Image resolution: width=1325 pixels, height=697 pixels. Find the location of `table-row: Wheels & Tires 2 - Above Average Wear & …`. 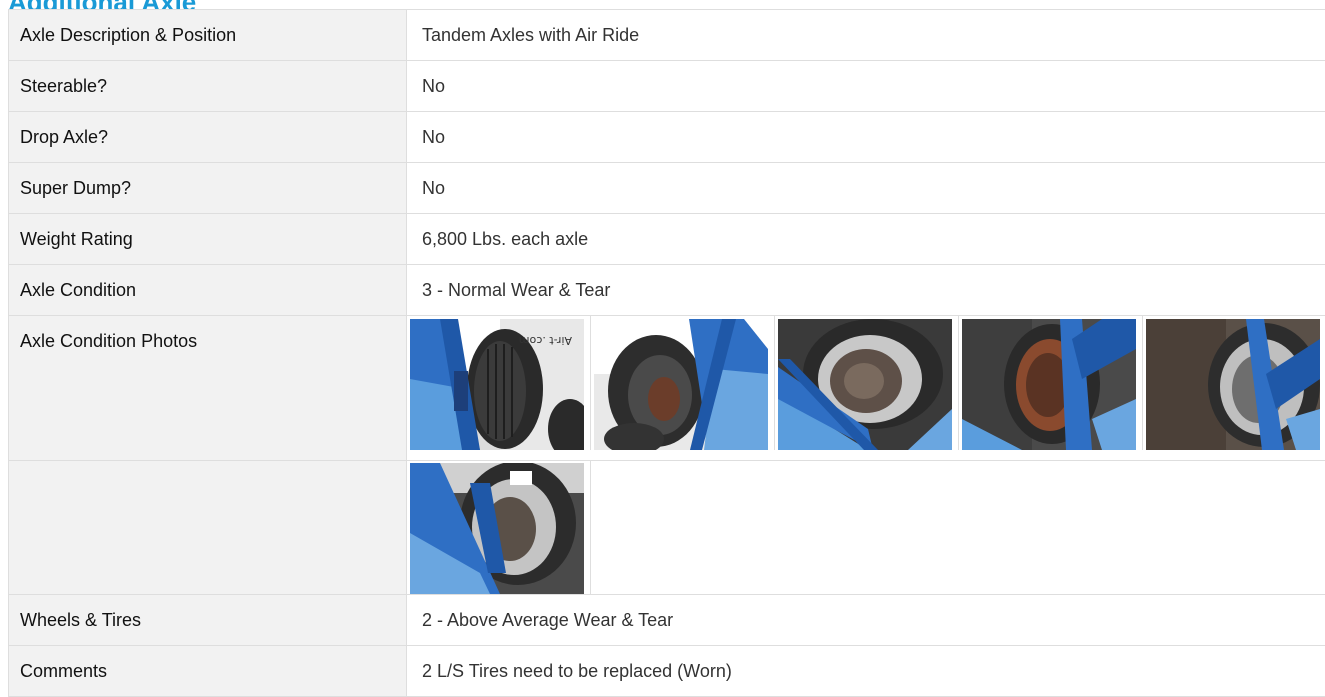

table-row: Wheels & Tires 2 - Above Average Wear & … is located at coordinates (667, 620).